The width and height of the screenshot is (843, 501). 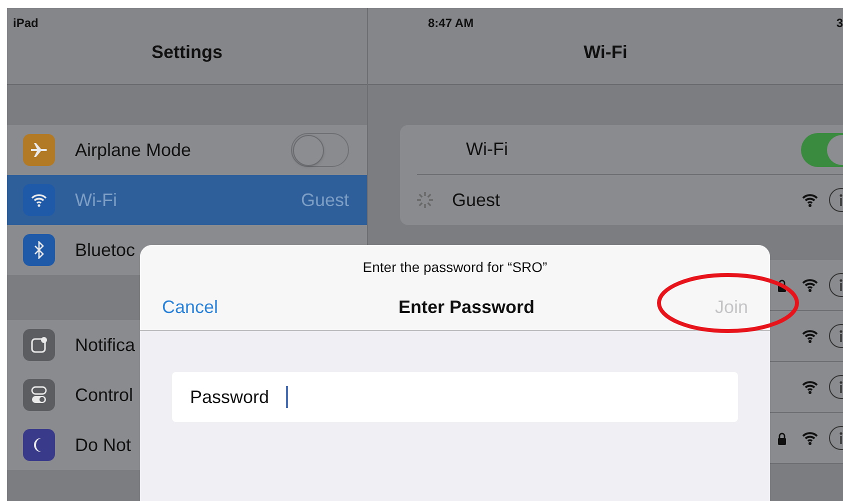 What do you see at coordinates (133, 150) in the screenshot?
I see `settings-label: Airplane Mode` at bounding box center [133, 150].